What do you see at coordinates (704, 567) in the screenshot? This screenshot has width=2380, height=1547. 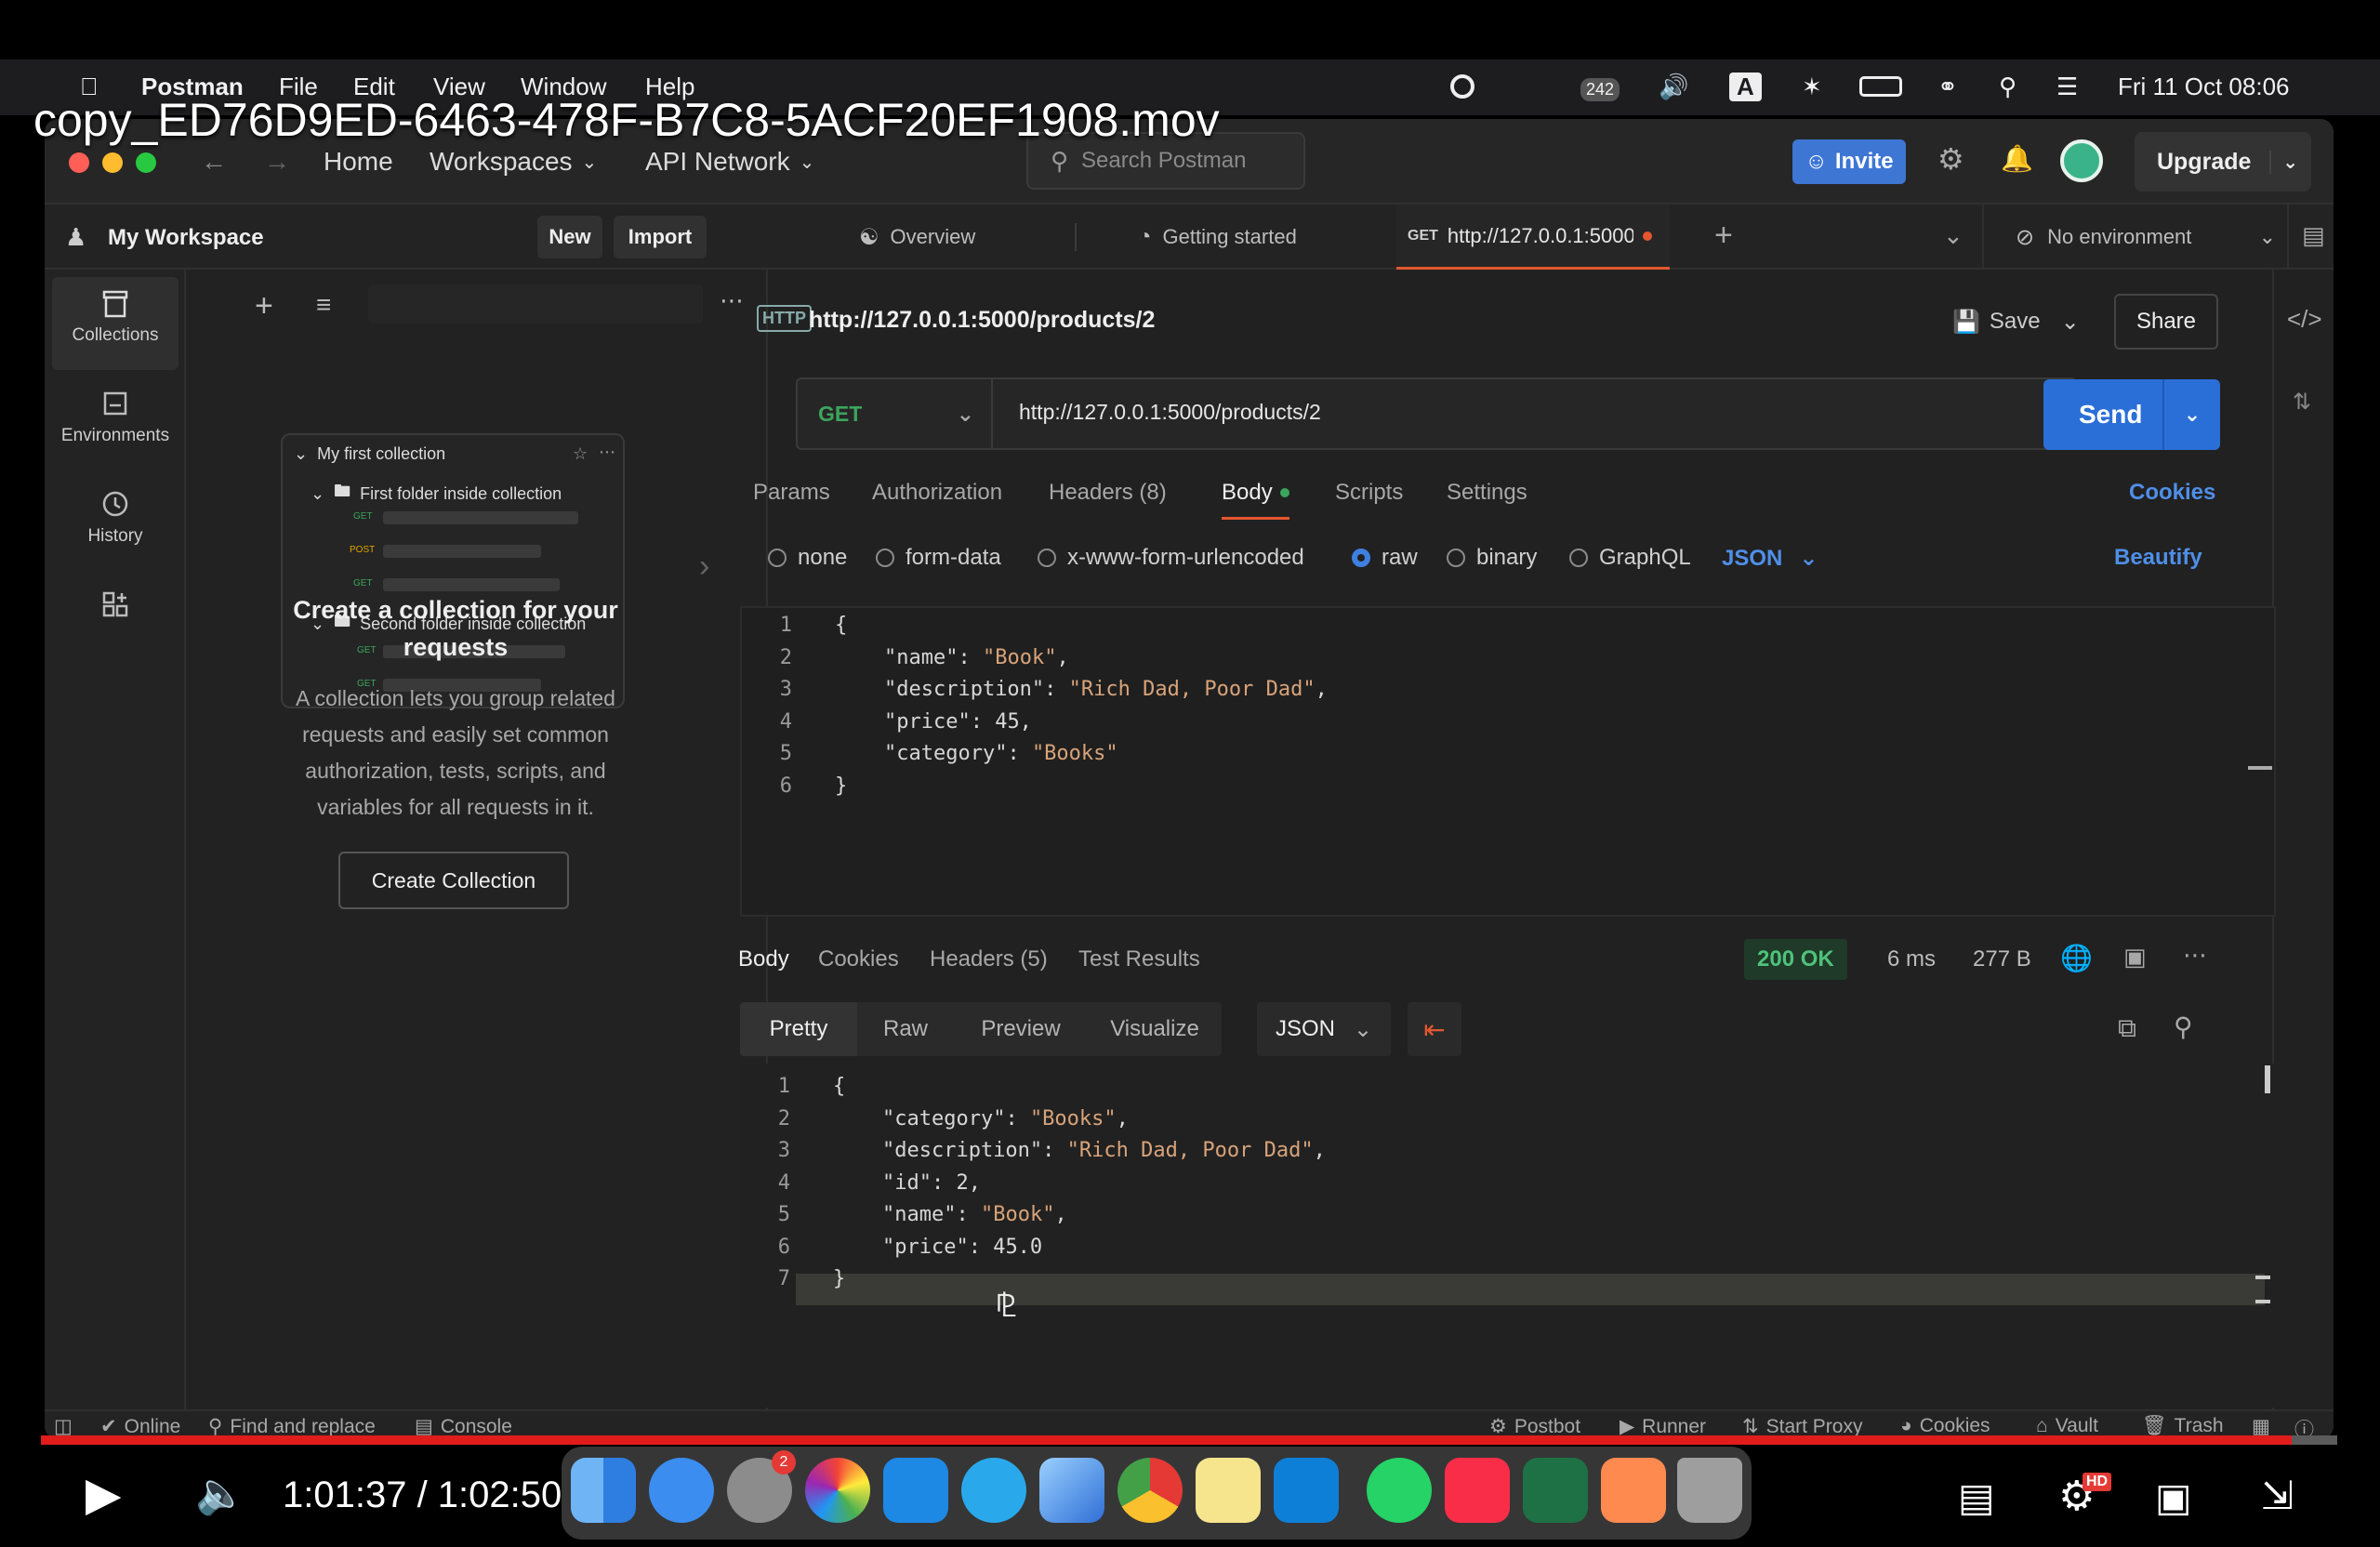 I see `chevron-right-icon: ›` at bounding box center [704, 567].